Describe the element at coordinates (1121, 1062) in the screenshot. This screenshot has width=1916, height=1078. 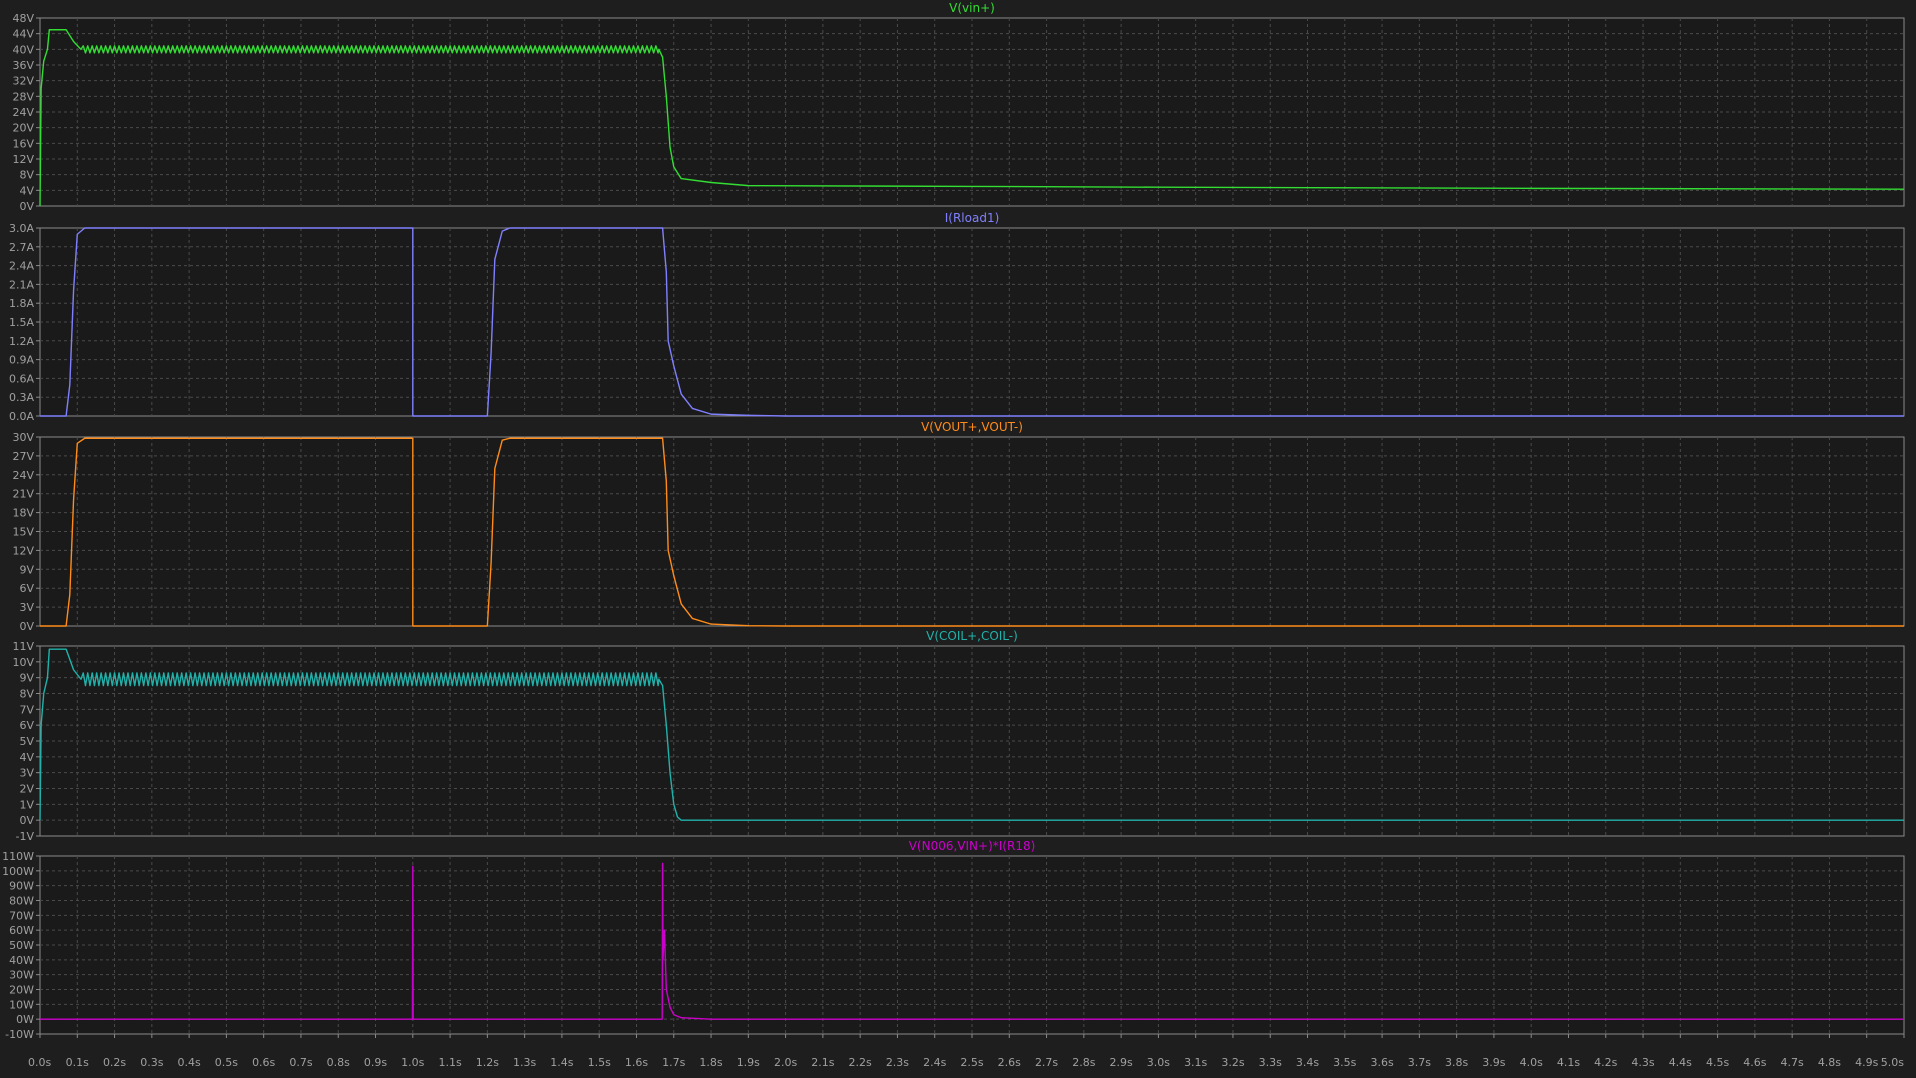
I see `x-tick-label: 2.9s` at that location.